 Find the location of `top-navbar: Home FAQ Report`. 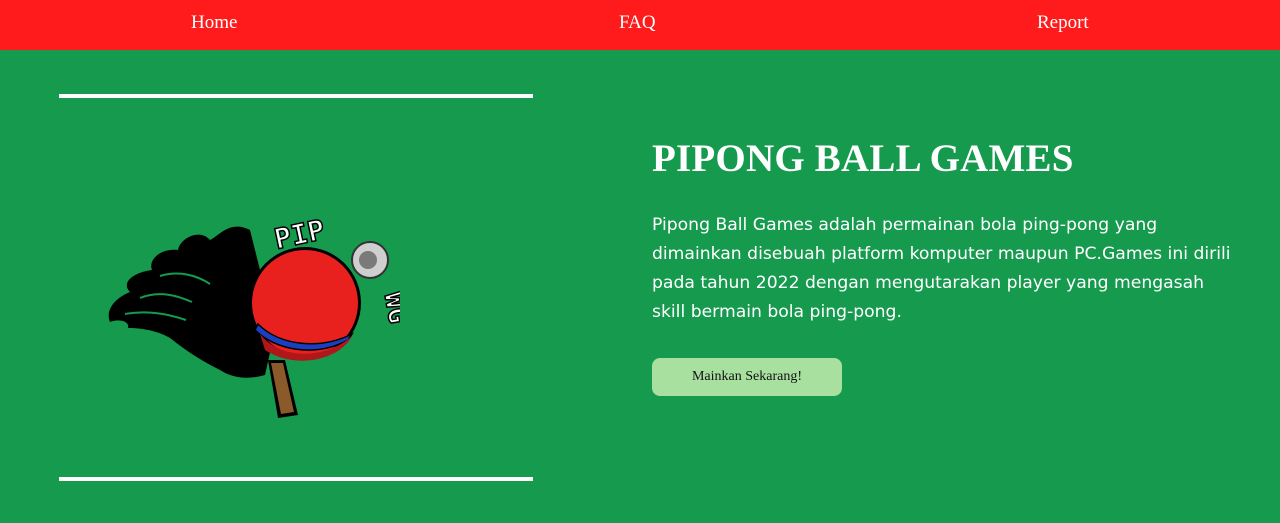

top-navbar: Home FAQ Report is located at coordinates (640, 25).